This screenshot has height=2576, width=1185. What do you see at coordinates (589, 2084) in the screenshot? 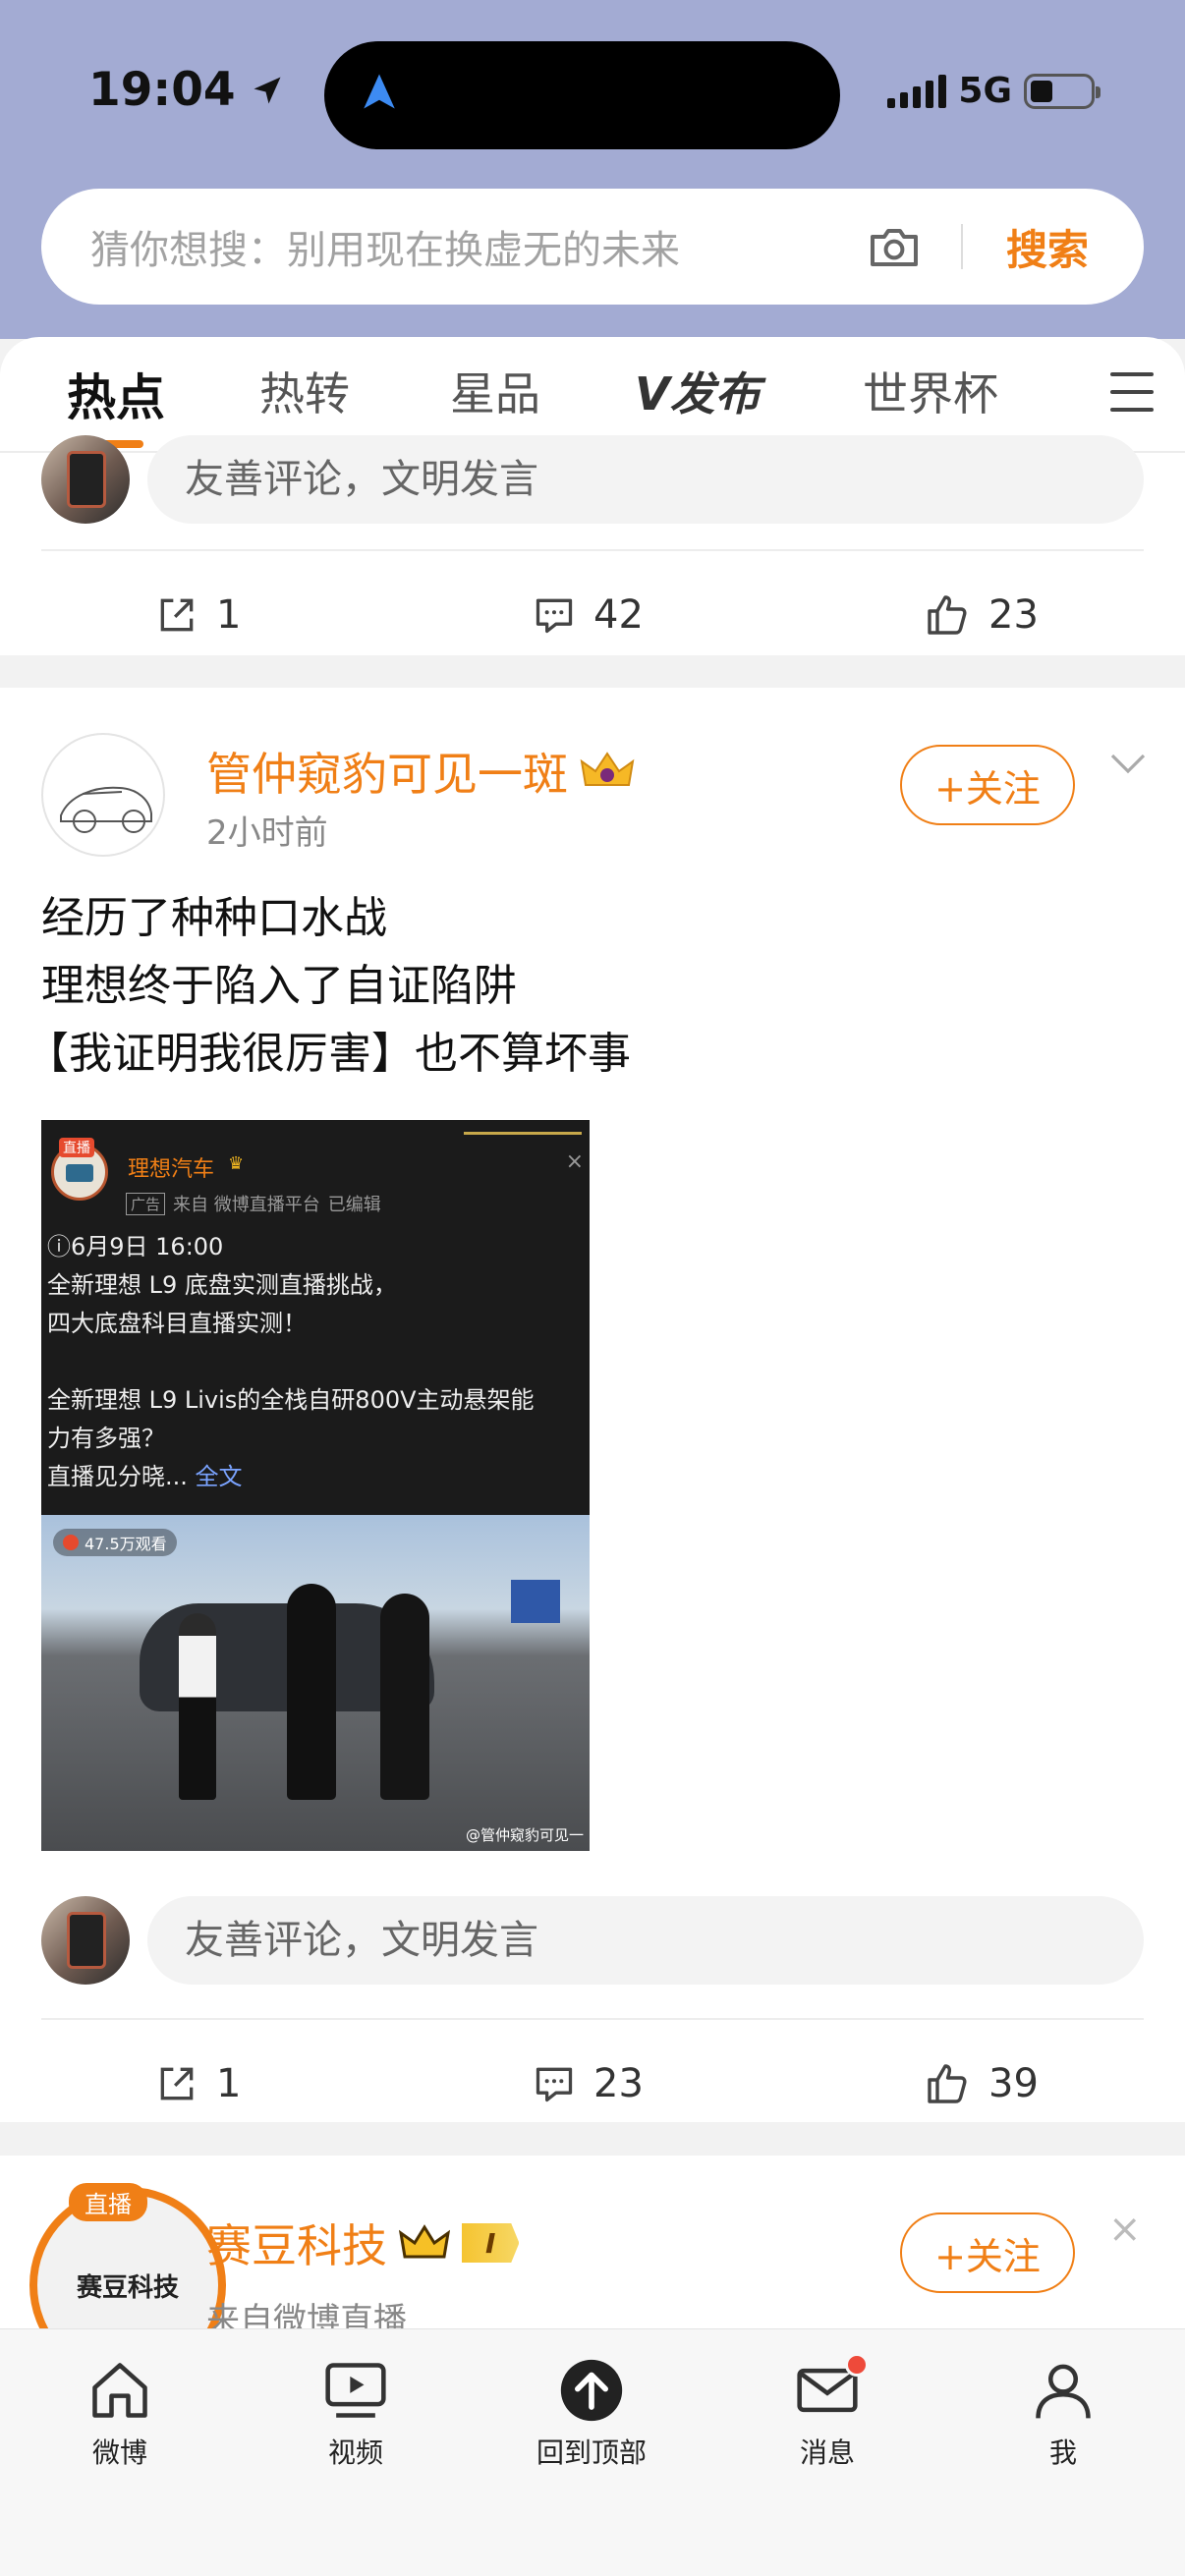
I see `comment-button: 23` at bounding box center [589, 2084].